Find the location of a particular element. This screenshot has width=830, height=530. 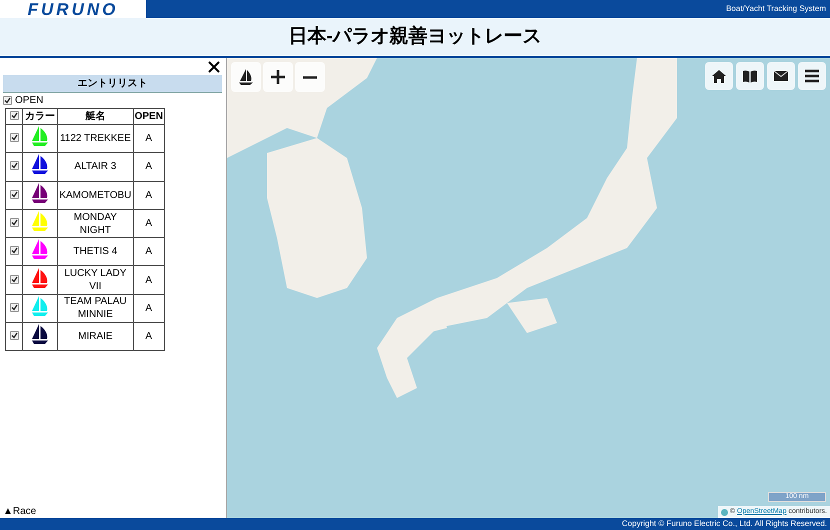

zoom-in-button is located at coordinates (278, 77).